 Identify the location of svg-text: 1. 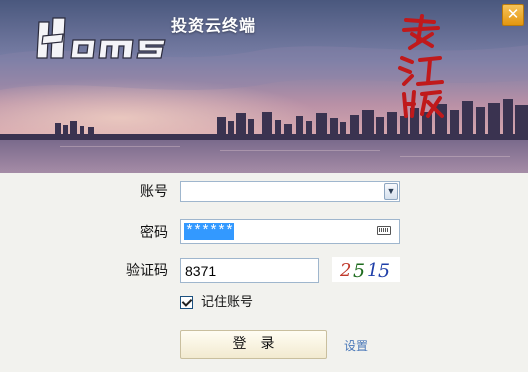
(372, 270).